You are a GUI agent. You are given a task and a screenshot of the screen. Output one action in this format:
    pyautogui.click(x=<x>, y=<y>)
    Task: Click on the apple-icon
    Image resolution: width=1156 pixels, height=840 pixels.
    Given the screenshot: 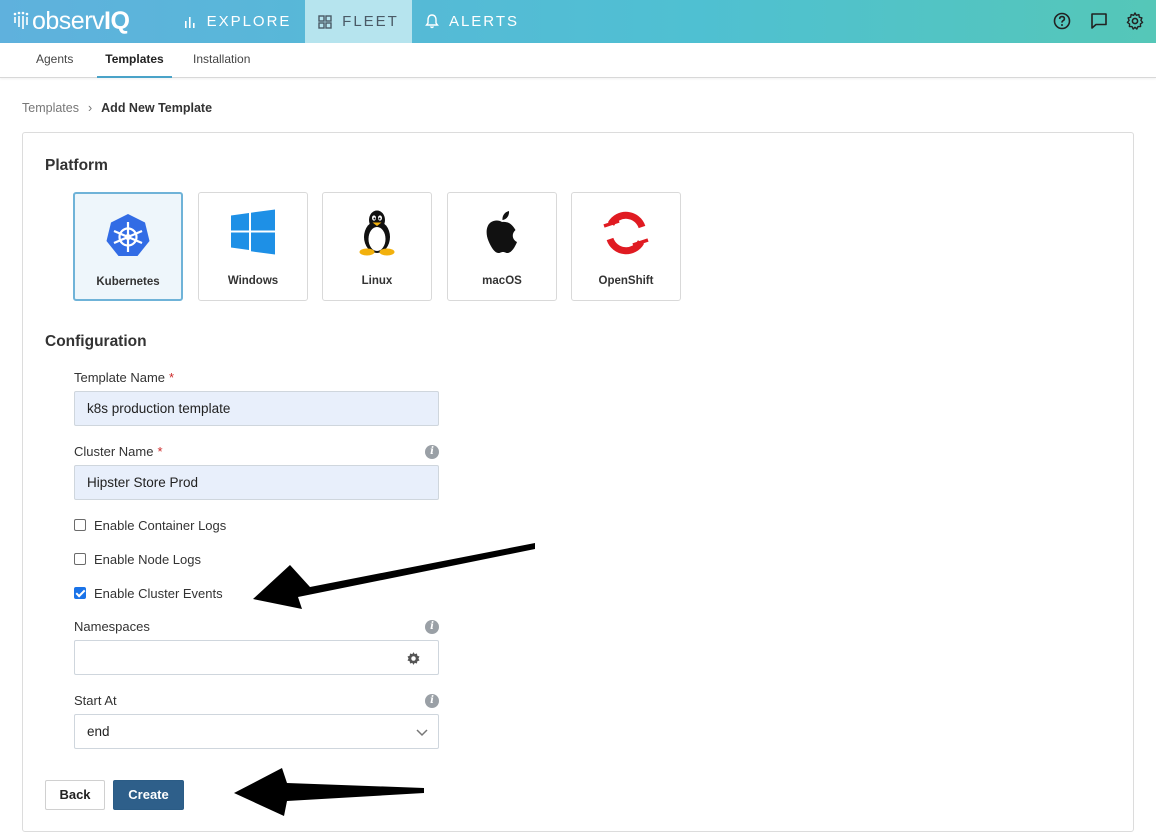 What is the action you would take?
    pyautogui.click(x=501, y=232)
    